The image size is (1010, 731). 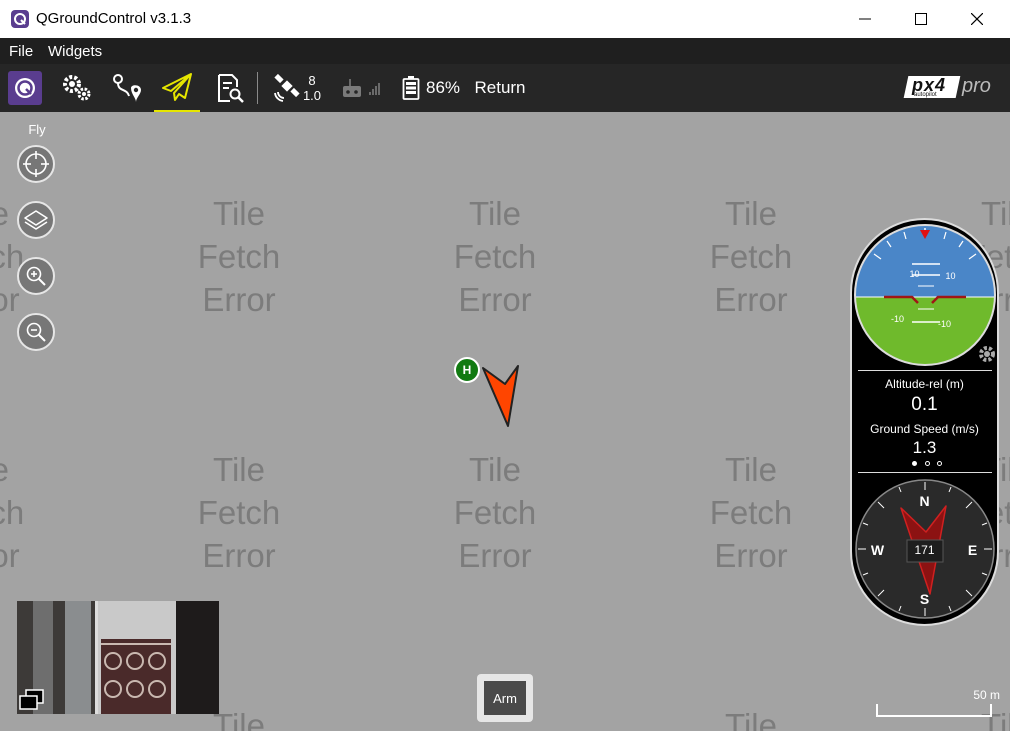 What do you see at coordinates (136, 670) in the screenshot?
I see `balcony-railing` at bounding box center [136, 670].